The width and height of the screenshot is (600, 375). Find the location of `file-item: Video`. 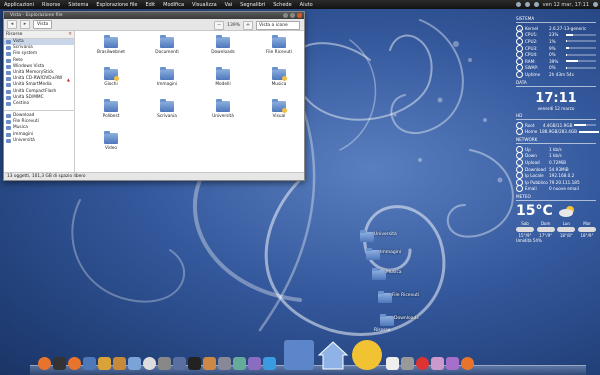

file-item: Video is located at coordinates (111, 145).